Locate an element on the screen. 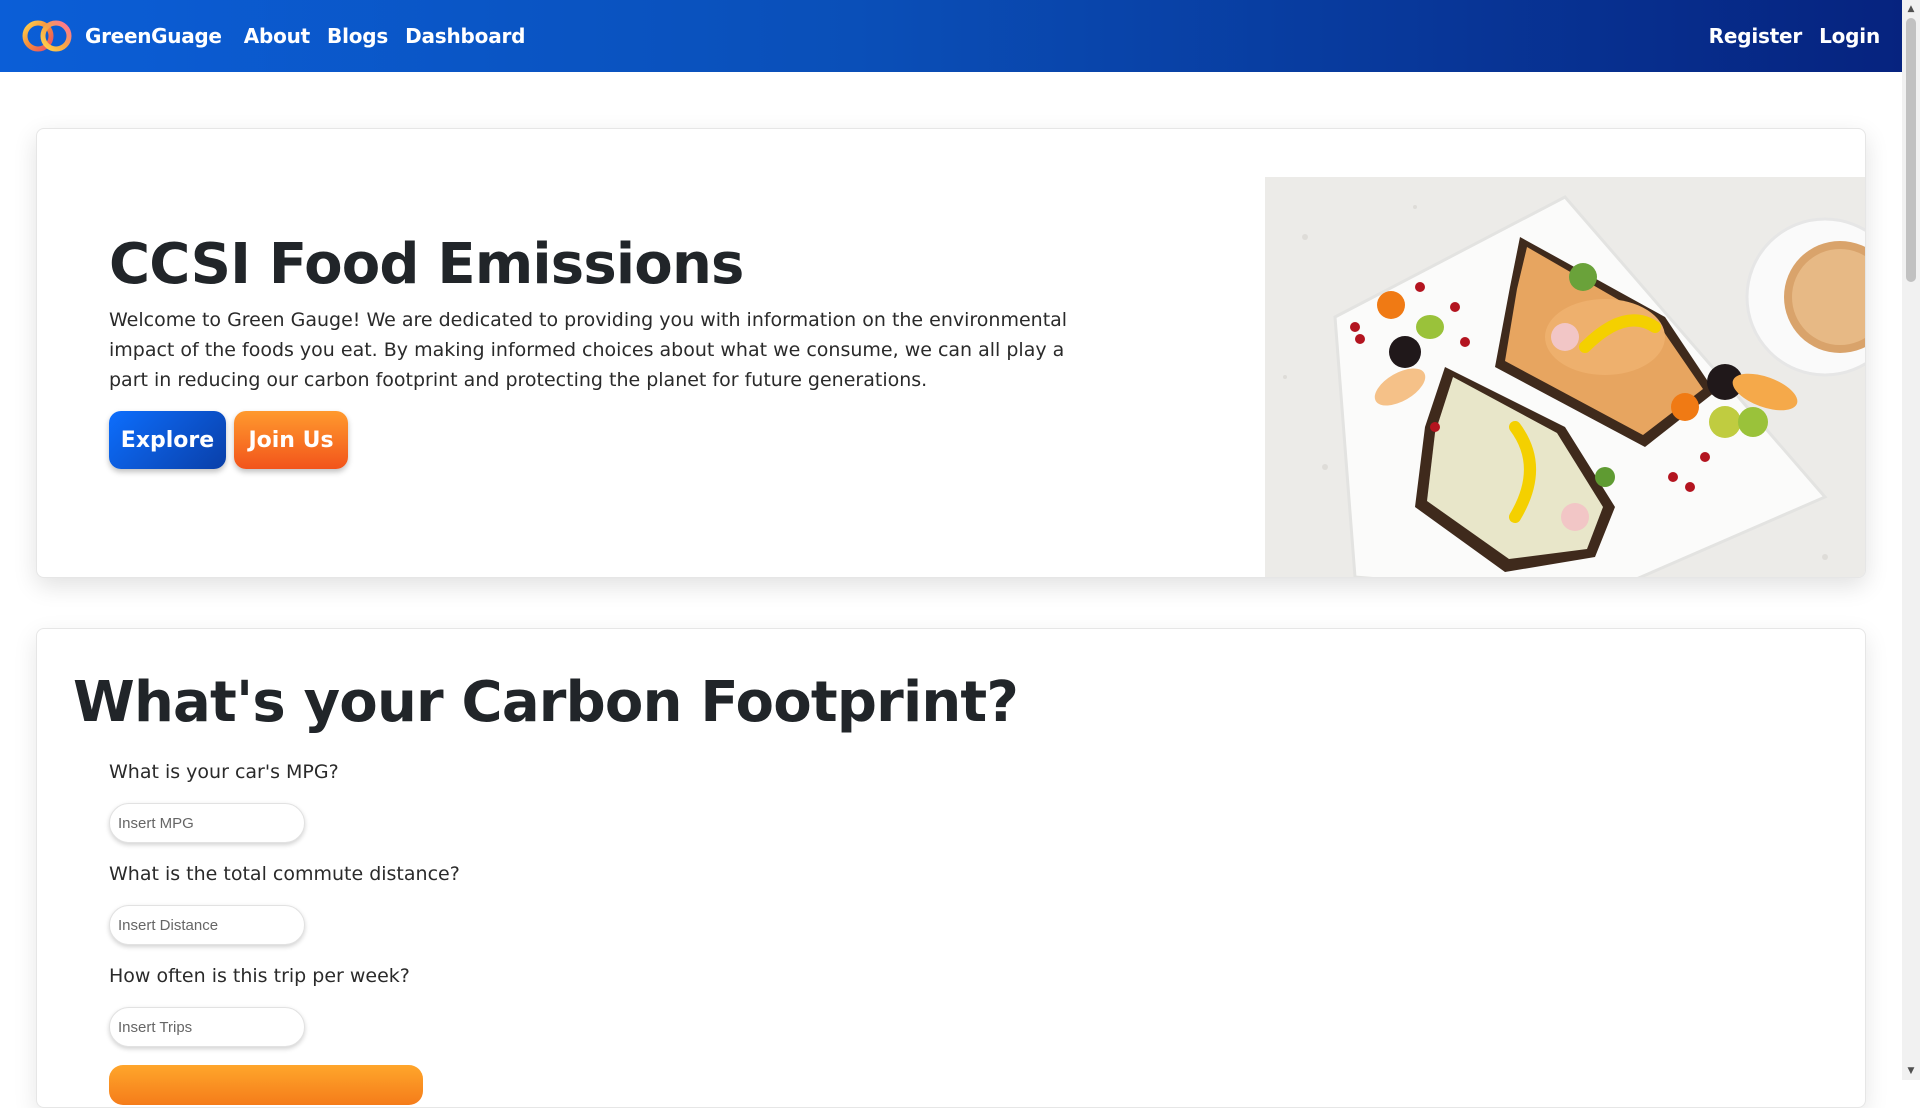 This screenshot has height=1108, width=1920. scrollbar-thumb is located at coordinates (1911, 150).